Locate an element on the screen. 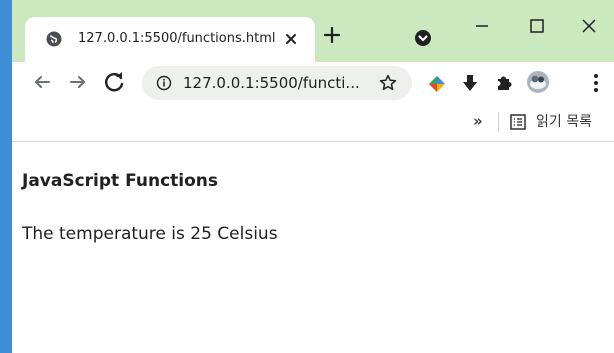 Image resolution: width=614 pixels, height=353 pixels. tab-search-icon is located at coordinates (423, 38).